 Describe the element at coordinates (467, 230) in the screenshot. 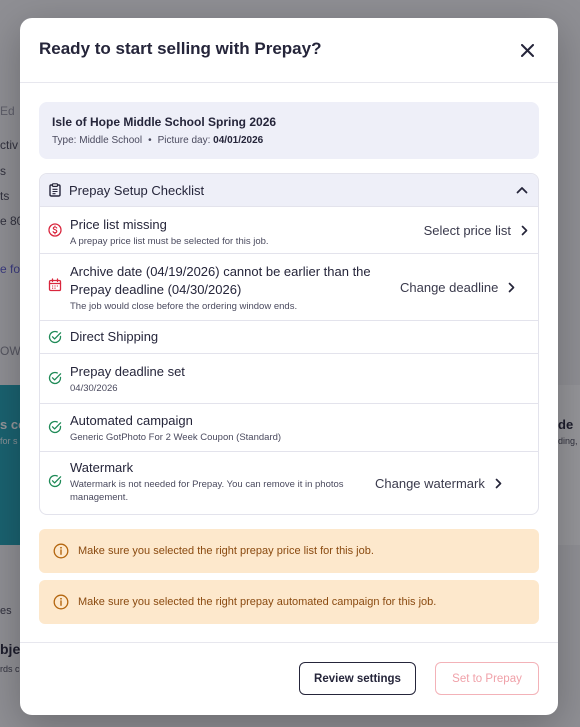

I see `action-label: Select price list` at that location.